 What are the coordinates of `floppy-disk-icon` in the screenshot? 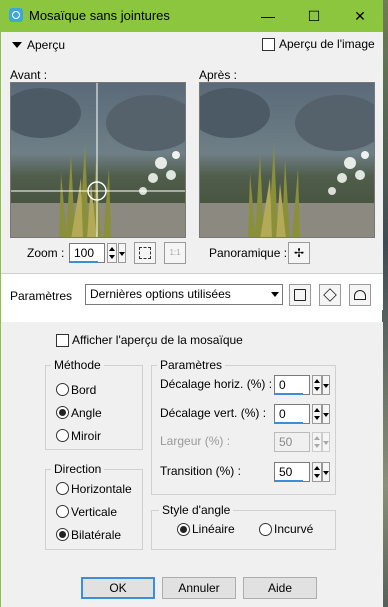 It's located at (300, 295).